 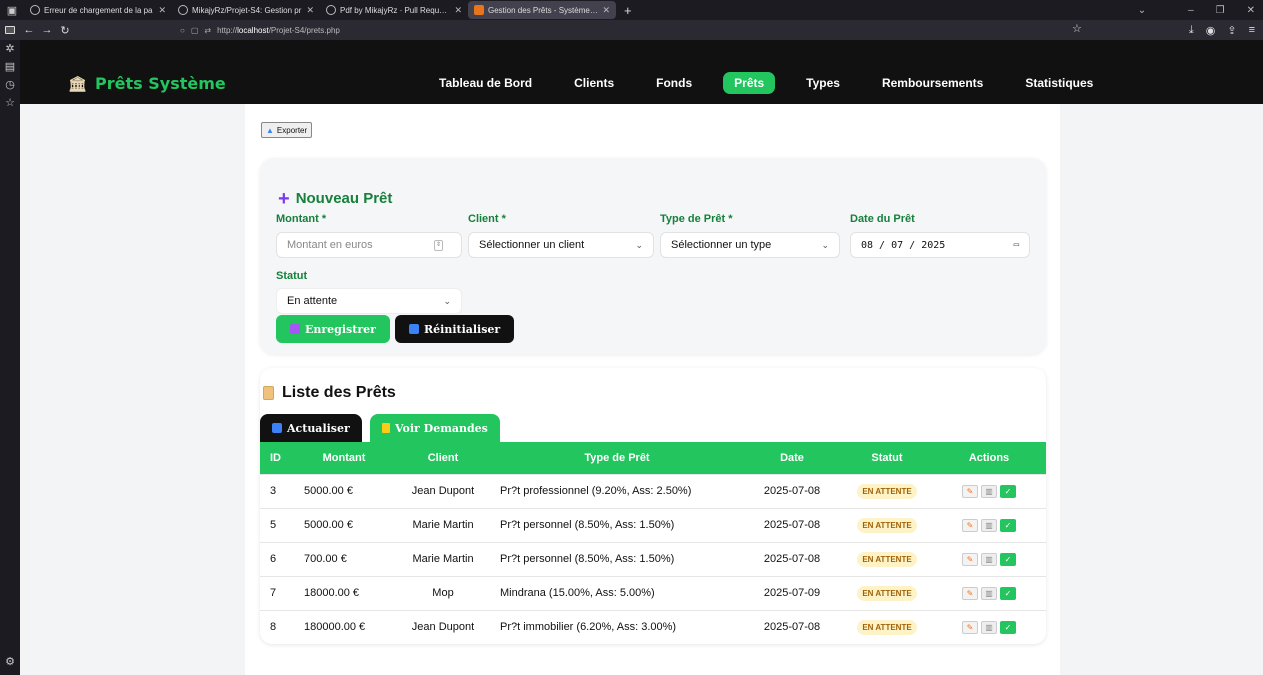 I want to click on menu-icon: ≡, so click(x=1252, y=30).